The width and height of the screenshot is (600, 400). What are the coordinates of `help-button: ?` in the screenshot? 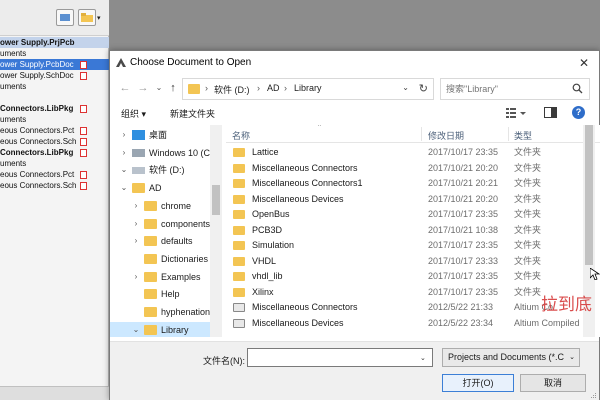 It's located at (578, 112).